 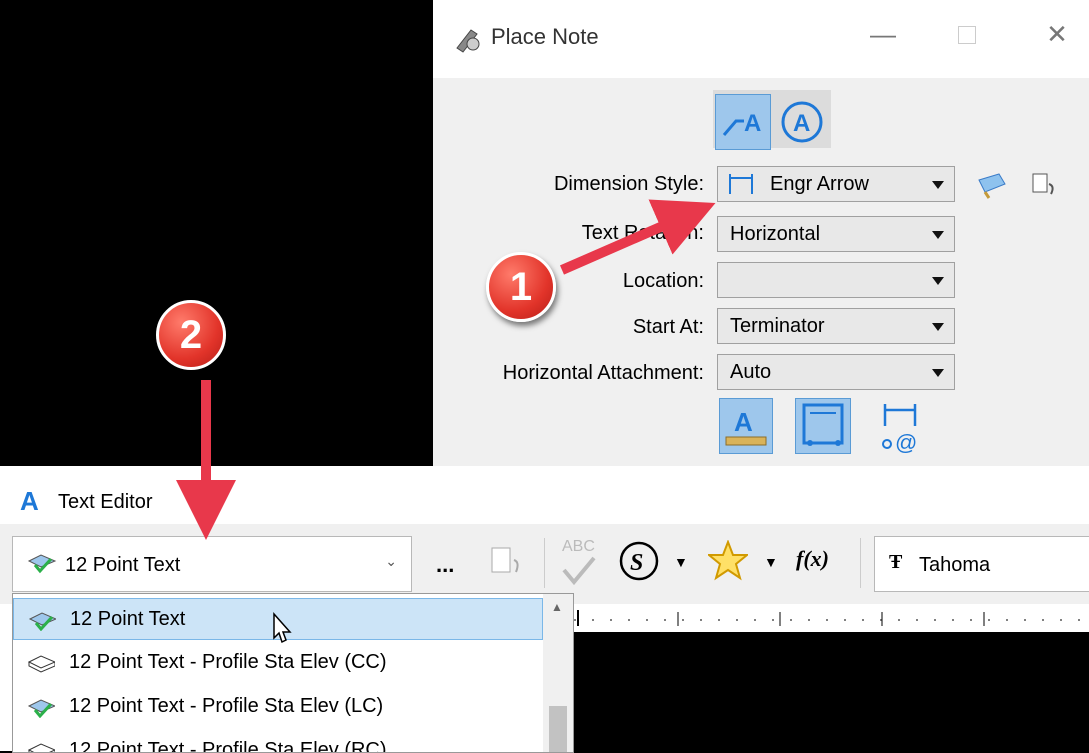 What do you see at coordinates (521, 287) in the screenshot?
I see `callout-badge-1: 1` at bounding box center [521, 287].